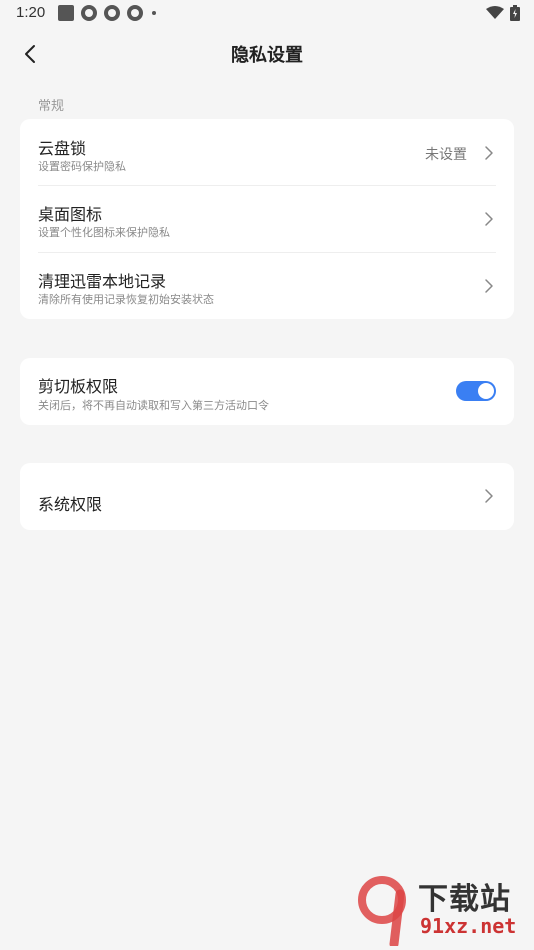 The image size is (534, 950). What do you see at coordinates (468, 926) in the screenshot?
I see `watermark-url: 91xz.net` at bounding box center [468, 926].